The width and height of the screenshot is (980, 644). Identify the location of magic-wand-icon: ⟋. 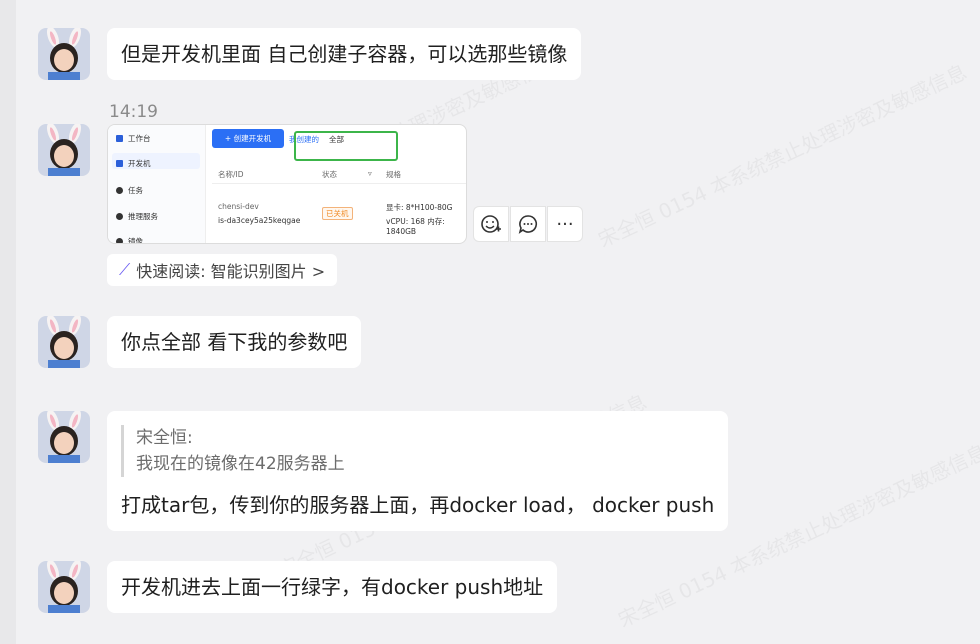
(125, 269).